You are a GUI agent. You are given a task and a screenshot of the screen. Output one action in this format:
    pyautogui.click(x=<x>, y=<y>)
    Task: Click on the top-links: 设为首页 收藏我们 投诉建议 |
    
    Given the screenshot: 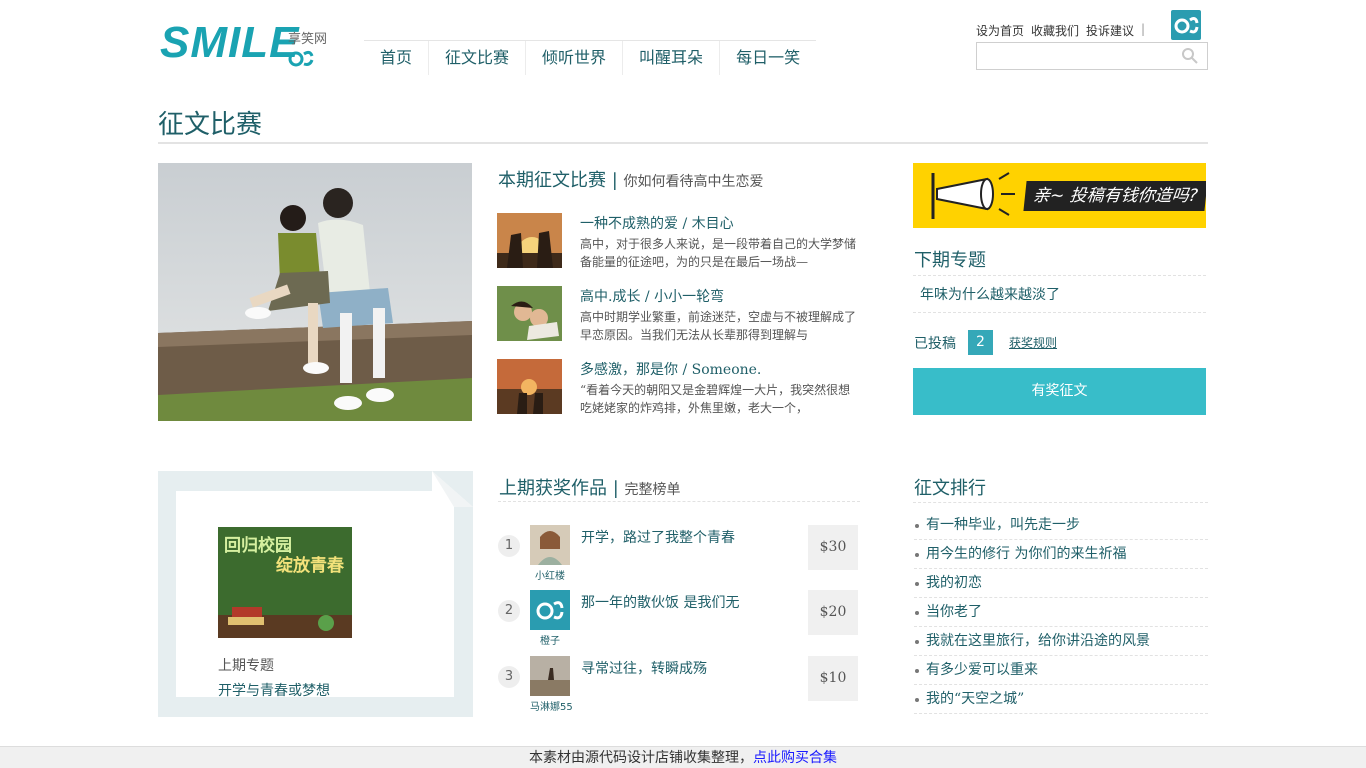 What is the action you would take?
    pyautogui.click(x=1060, y=30)
    